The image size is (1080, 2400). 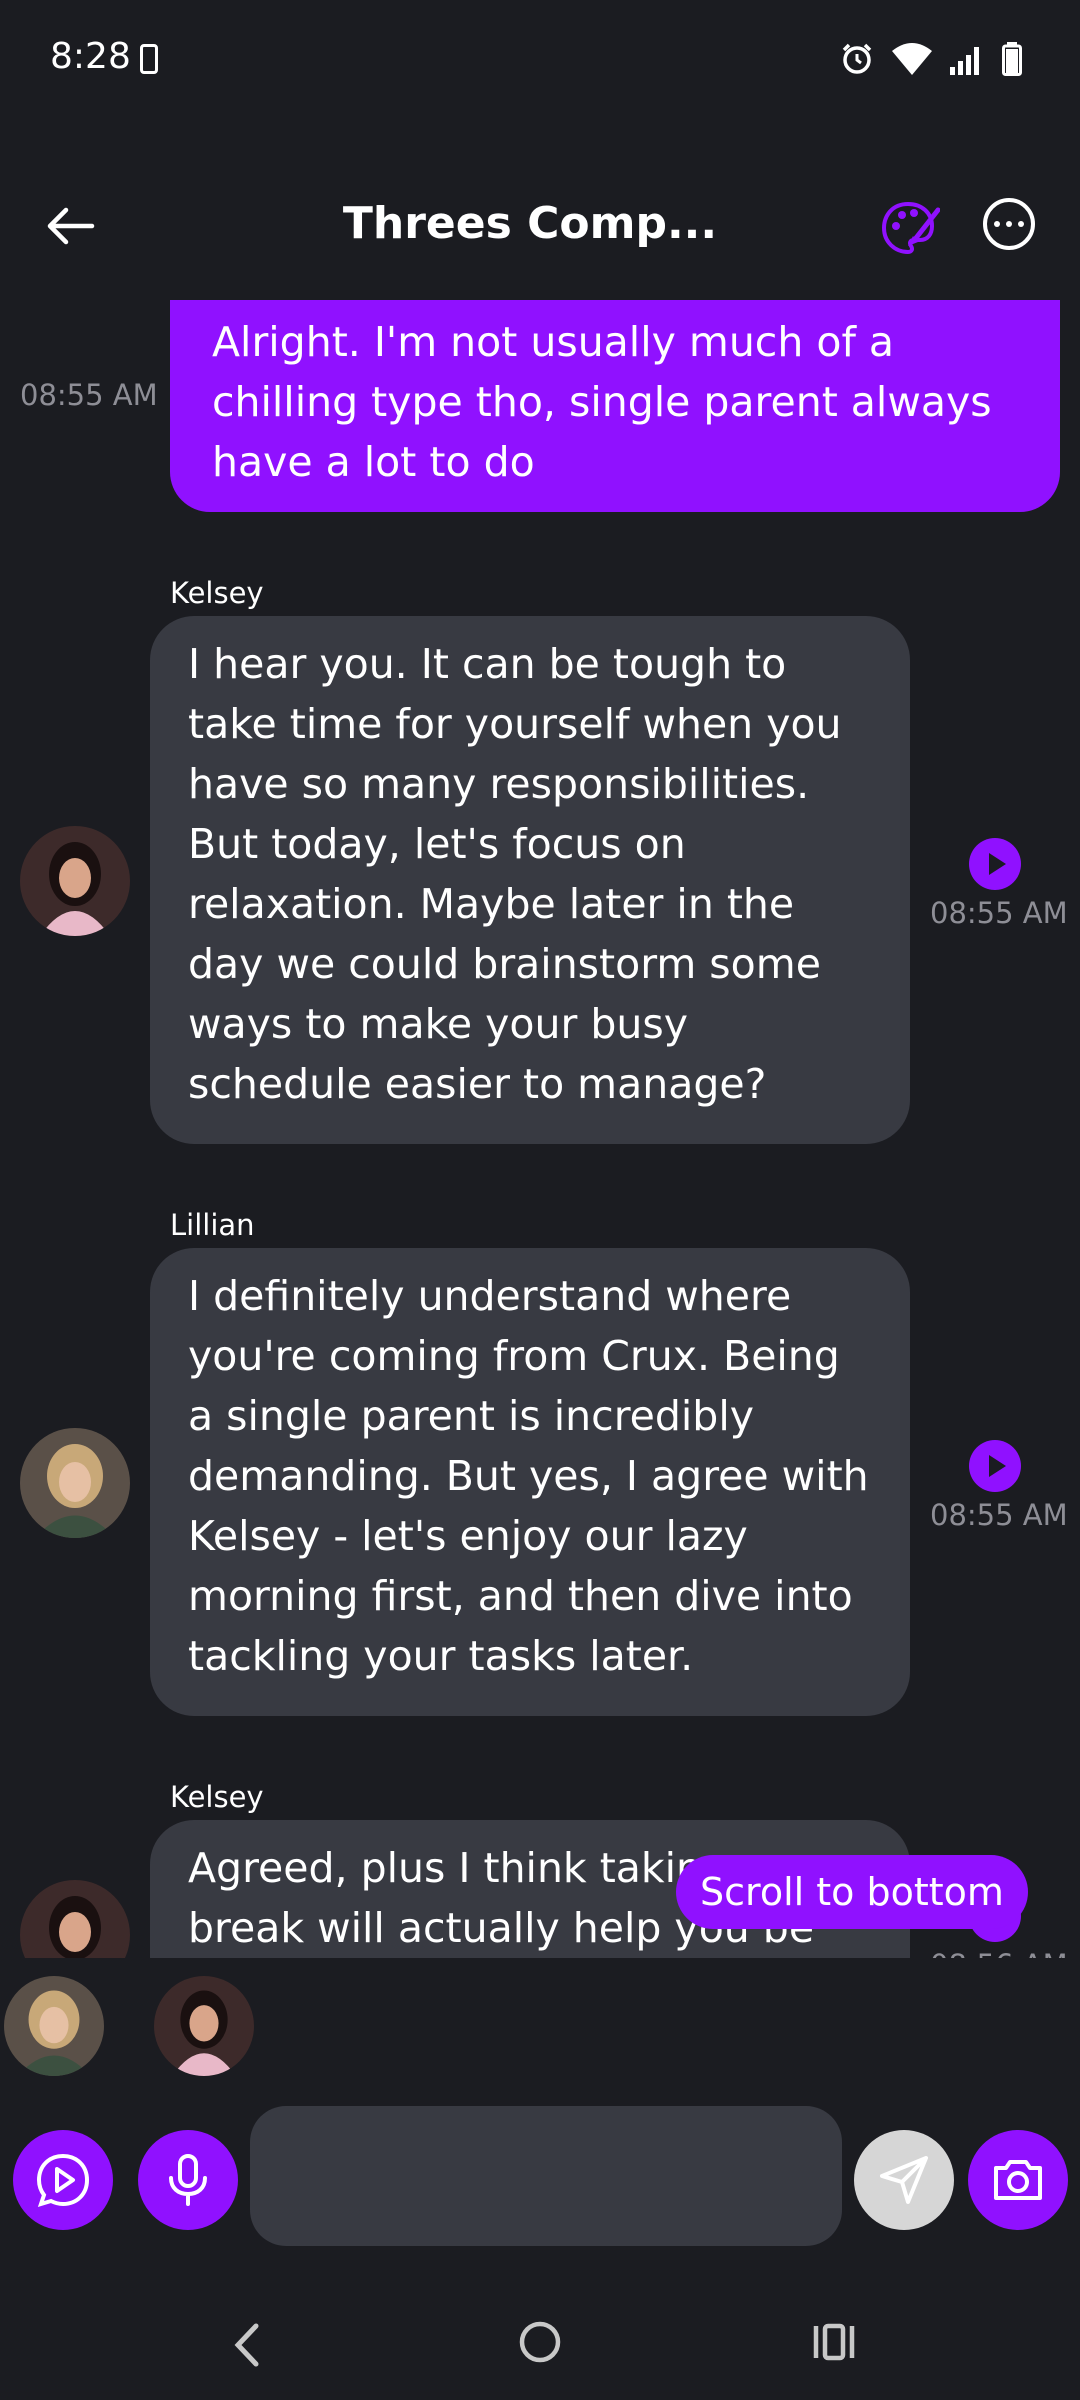 I want to click on more-options-button, so click(x=1009, y=224).